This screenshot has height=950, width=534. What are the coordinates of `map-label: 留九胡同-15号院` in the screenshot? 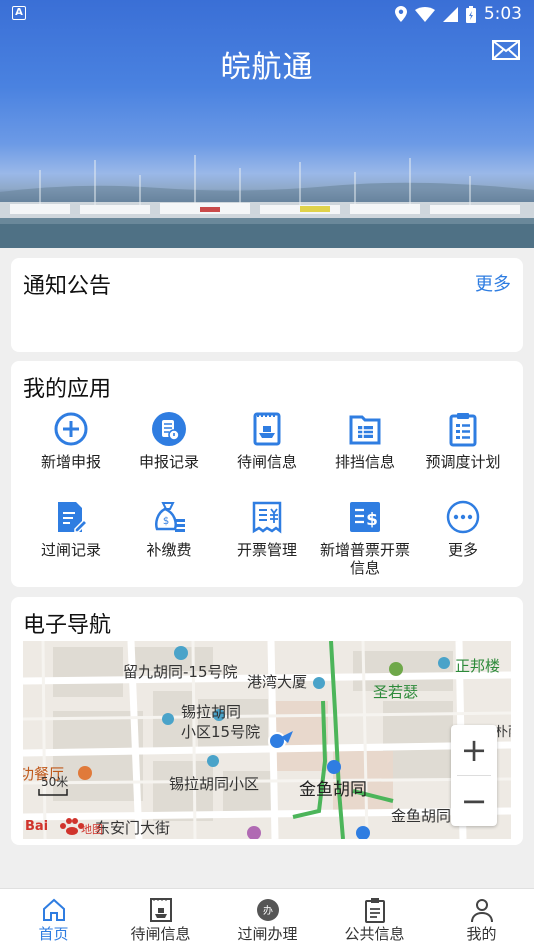 It's located at (180, 672).